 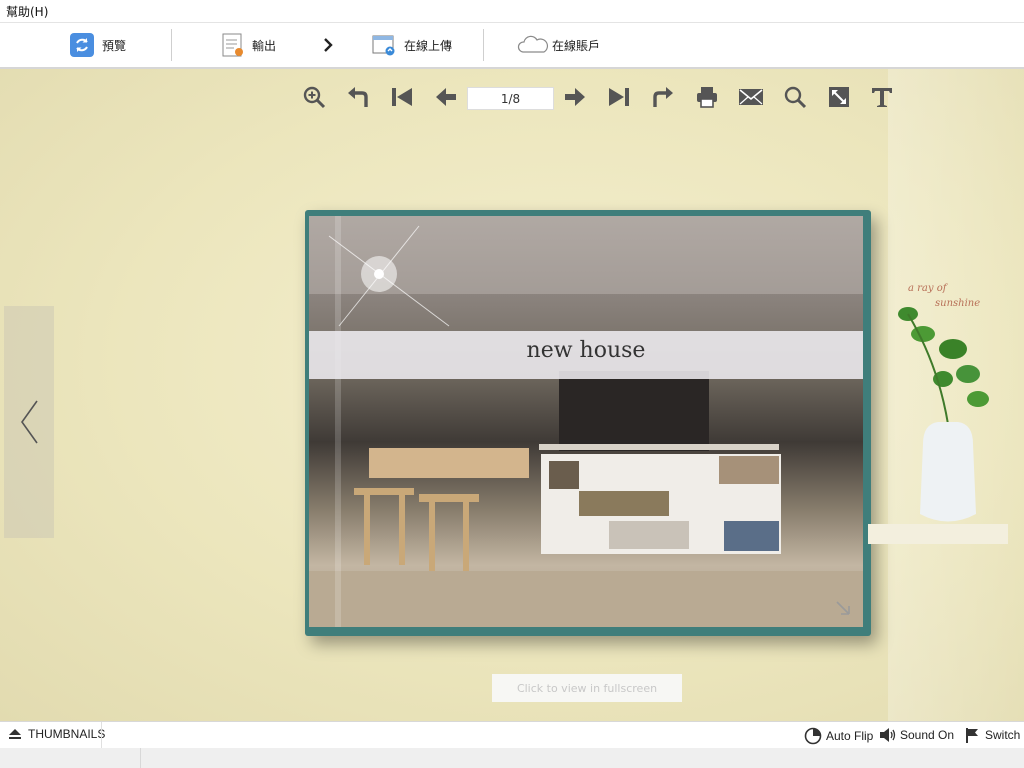 What do you see at coordinates (82, 45) in the screenshot?
I see `refresh-icon` at bounding box center [82, 45].